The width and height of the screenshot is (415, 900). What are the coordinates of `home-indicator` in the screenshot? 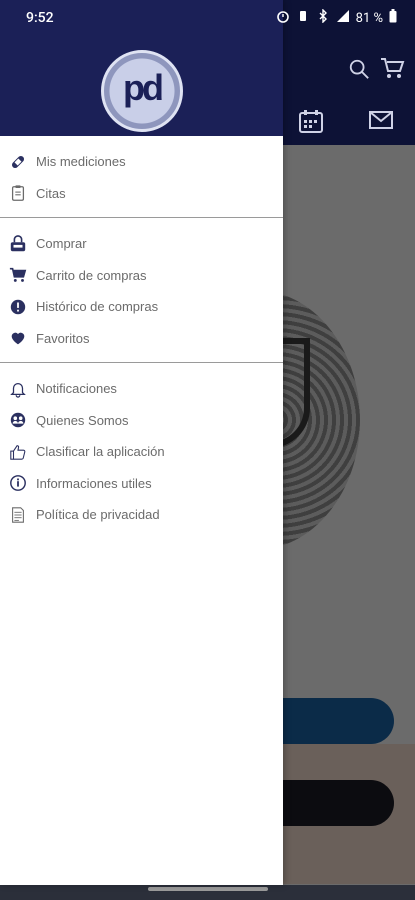 It's located at (208, 889).